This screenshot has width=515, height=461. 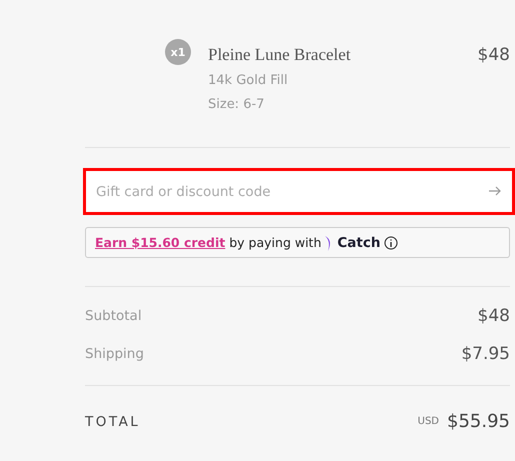 I want to click on info-icon, so click(x=391, y=243).